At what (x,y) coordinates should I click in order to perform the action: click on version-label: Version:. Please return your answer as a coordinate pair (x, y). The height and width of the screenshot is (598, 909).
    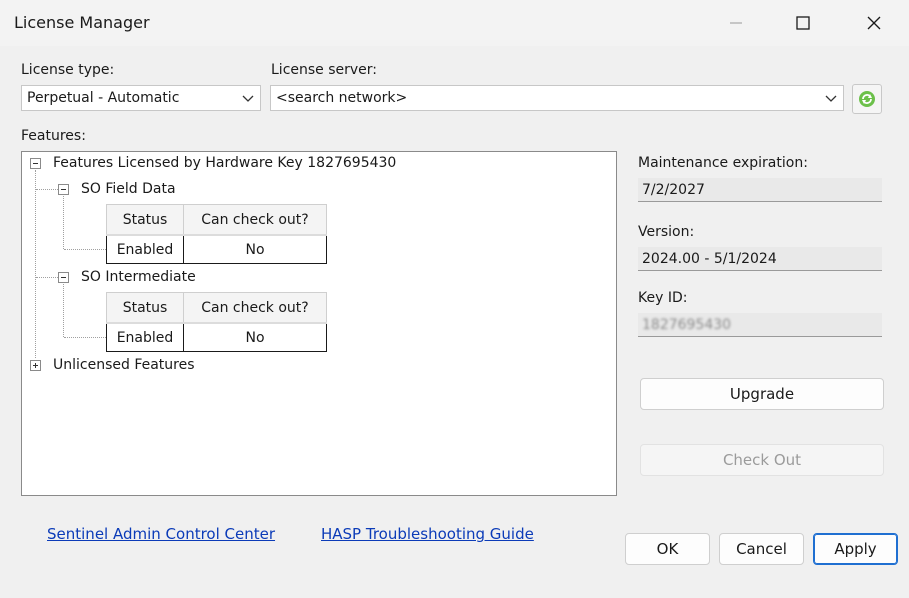
    Looking at the image, I should click on (666, 232).